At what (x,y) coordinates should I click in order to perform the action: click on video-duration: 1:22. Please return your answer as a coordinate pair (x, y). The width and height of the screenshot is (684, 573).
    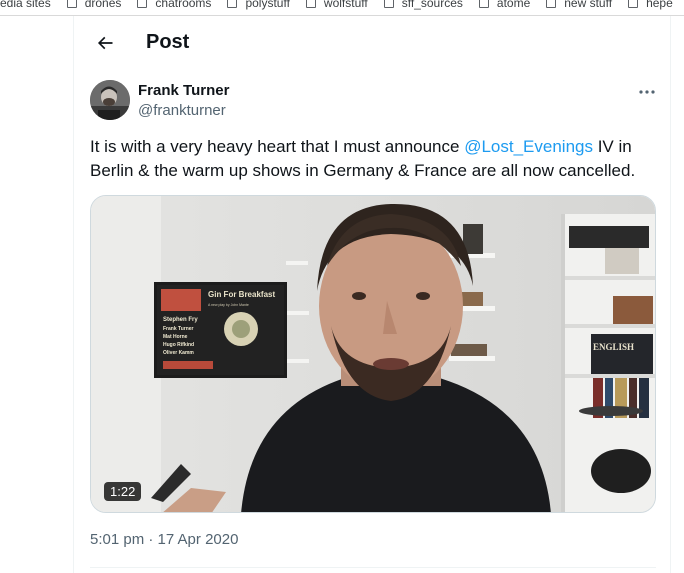
    Looking at the image, I should click on (123, 491).